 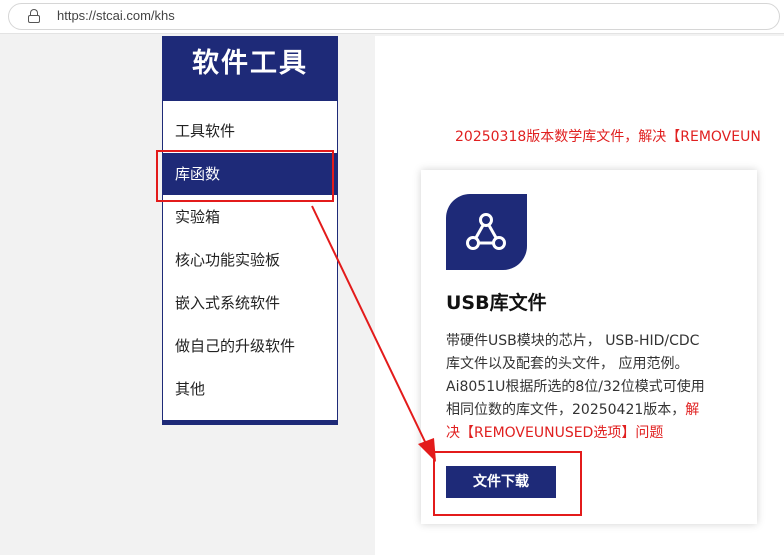 What do you see at coordinates (567, 364) in the screenshot?
I see `desc-line-2: 库文件以及配套的头文件， 应用范例。` at bounding box center [567, 364].